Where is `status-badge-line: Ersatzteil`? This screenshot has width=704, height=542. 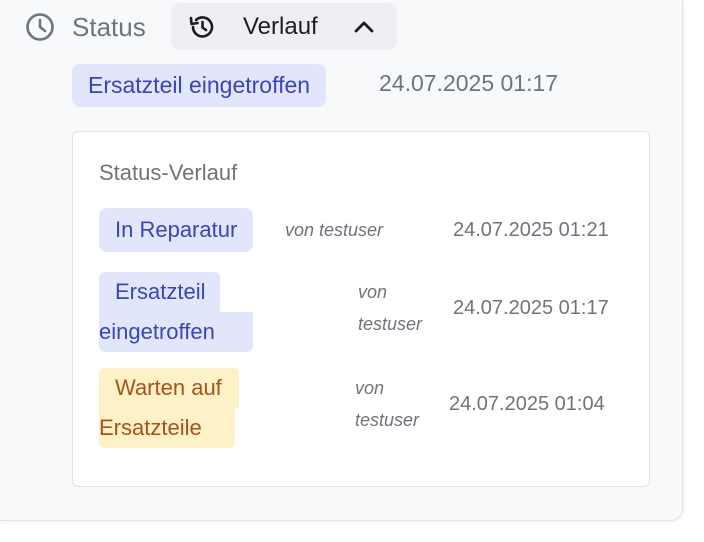
status-badge-line: Ersatzteil is located at coordinates (159, 292).